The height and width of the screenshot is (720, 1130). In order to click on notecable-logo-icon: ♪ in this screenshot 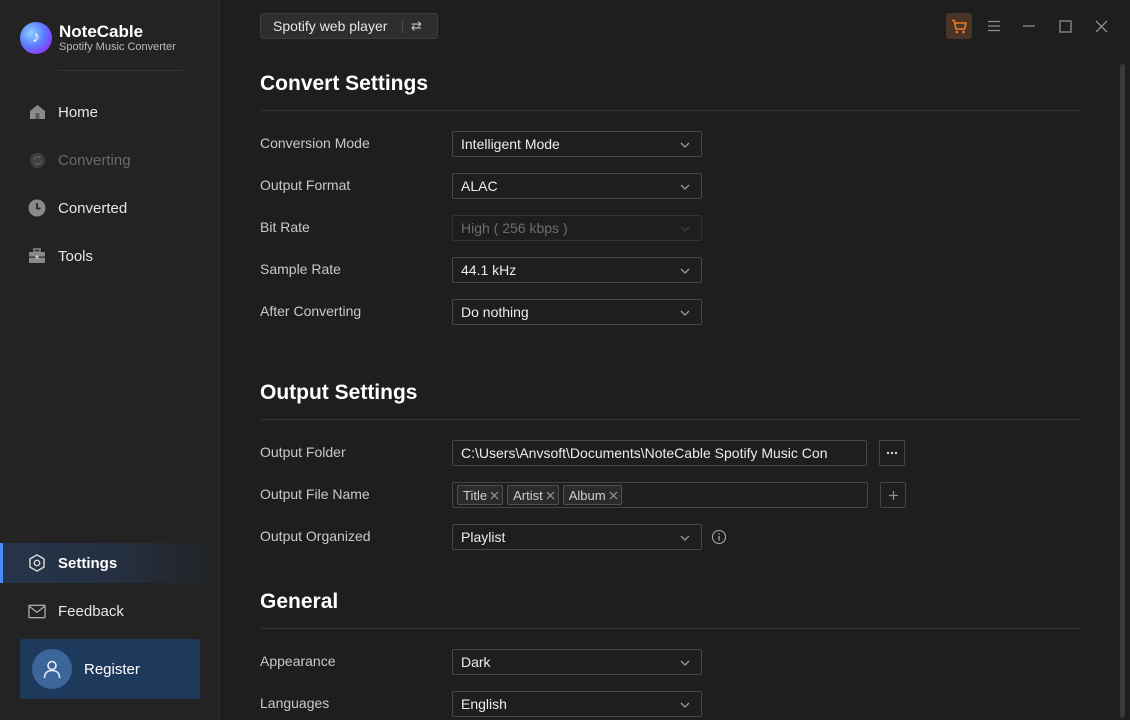, I will do `click(36, 38)`.